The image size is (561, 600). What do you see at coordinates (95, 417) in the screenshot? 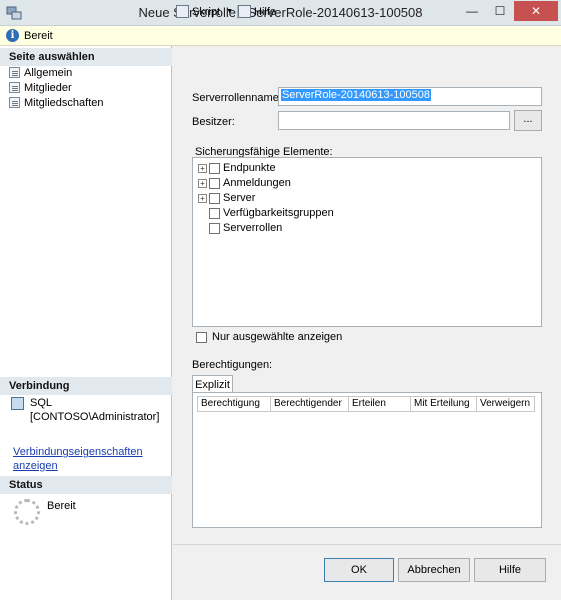
I see `connection-user: [CONTOSO\Administrator]` at bounding box center [95, 417].